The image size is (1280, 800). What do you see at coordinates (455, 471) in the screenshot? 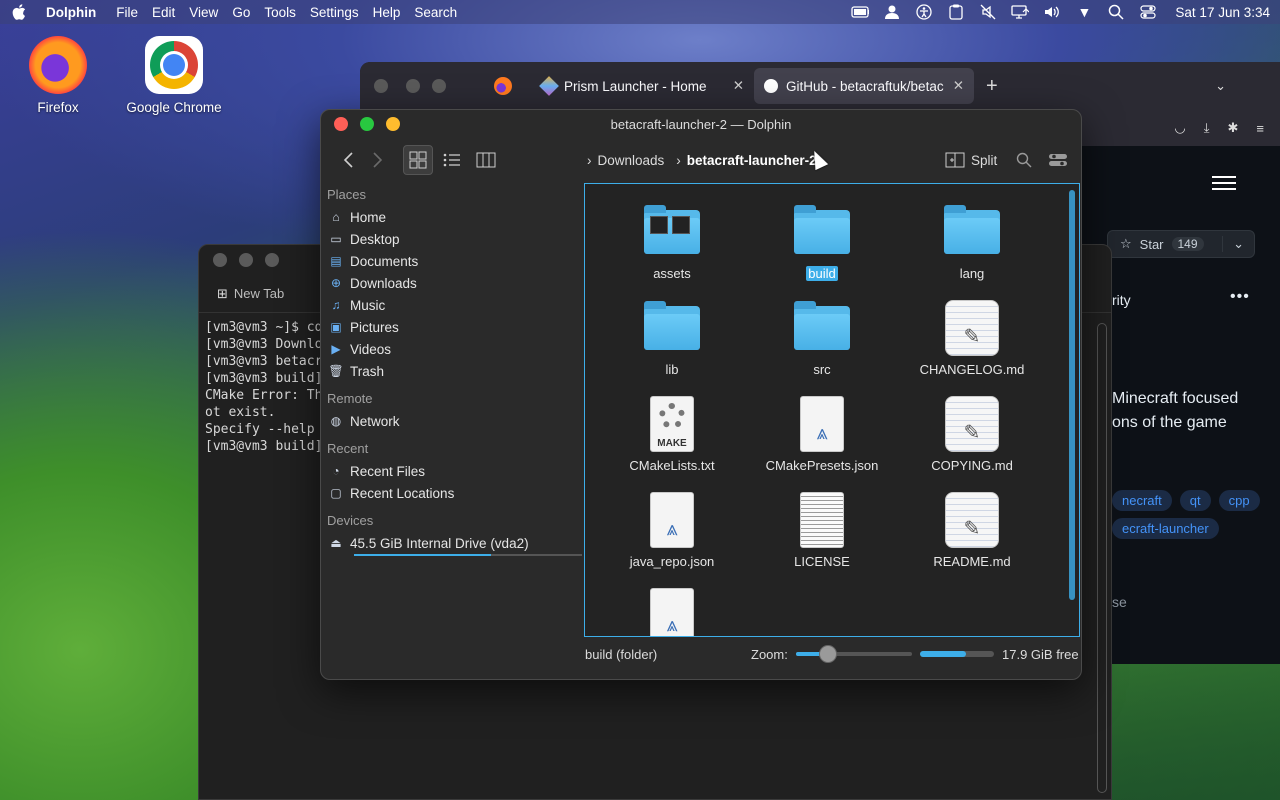
I see `places-item-recent-files: ◔ Recent Files` at bounding box center [455, 471].